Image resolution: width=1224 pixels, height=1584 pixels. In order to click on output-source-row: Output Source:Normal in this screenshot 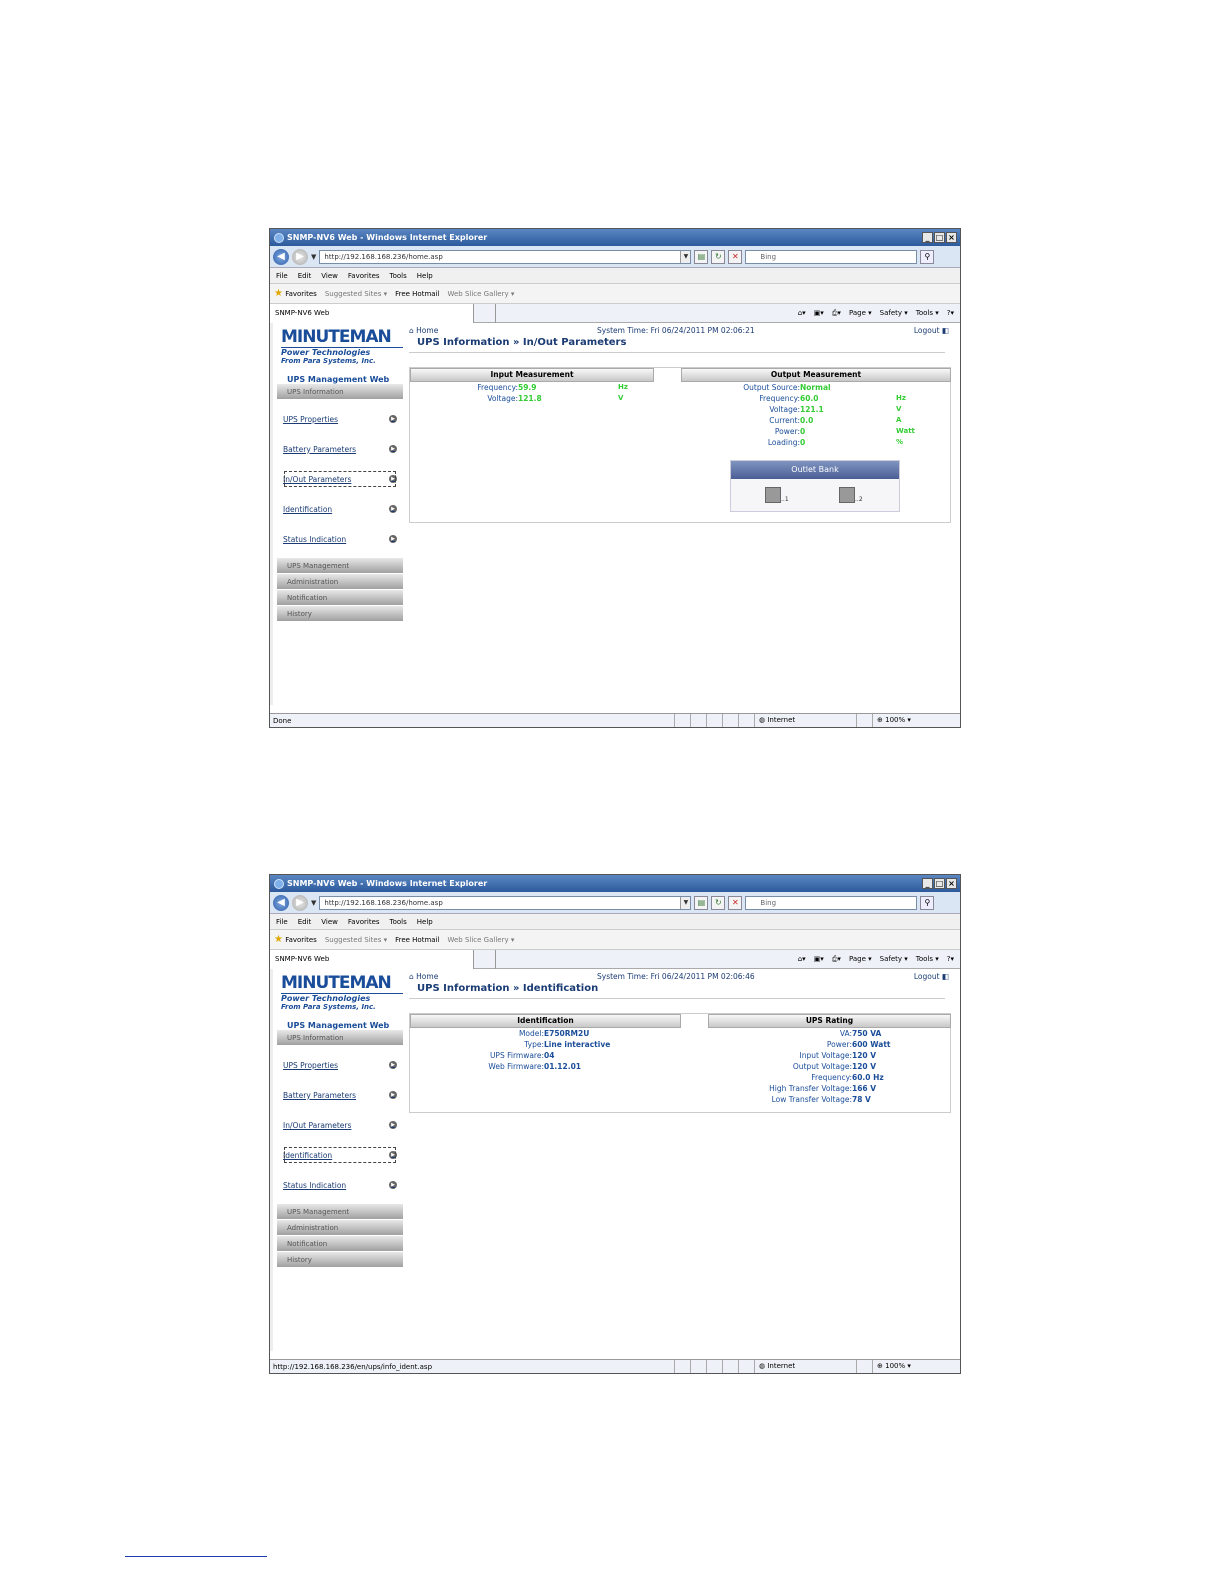, I will do `click(787, 387)`.